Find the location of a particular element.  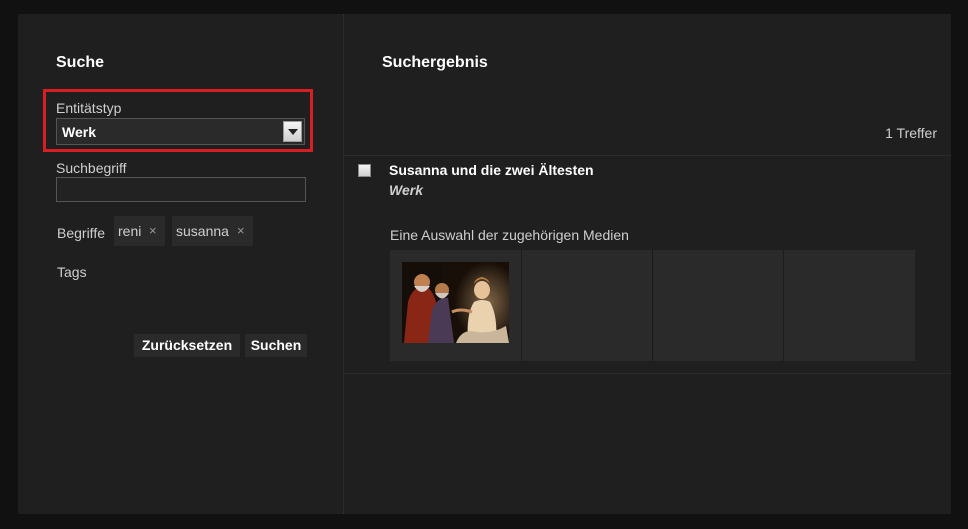

search-title: Suche is located at coordinates (80, 62).